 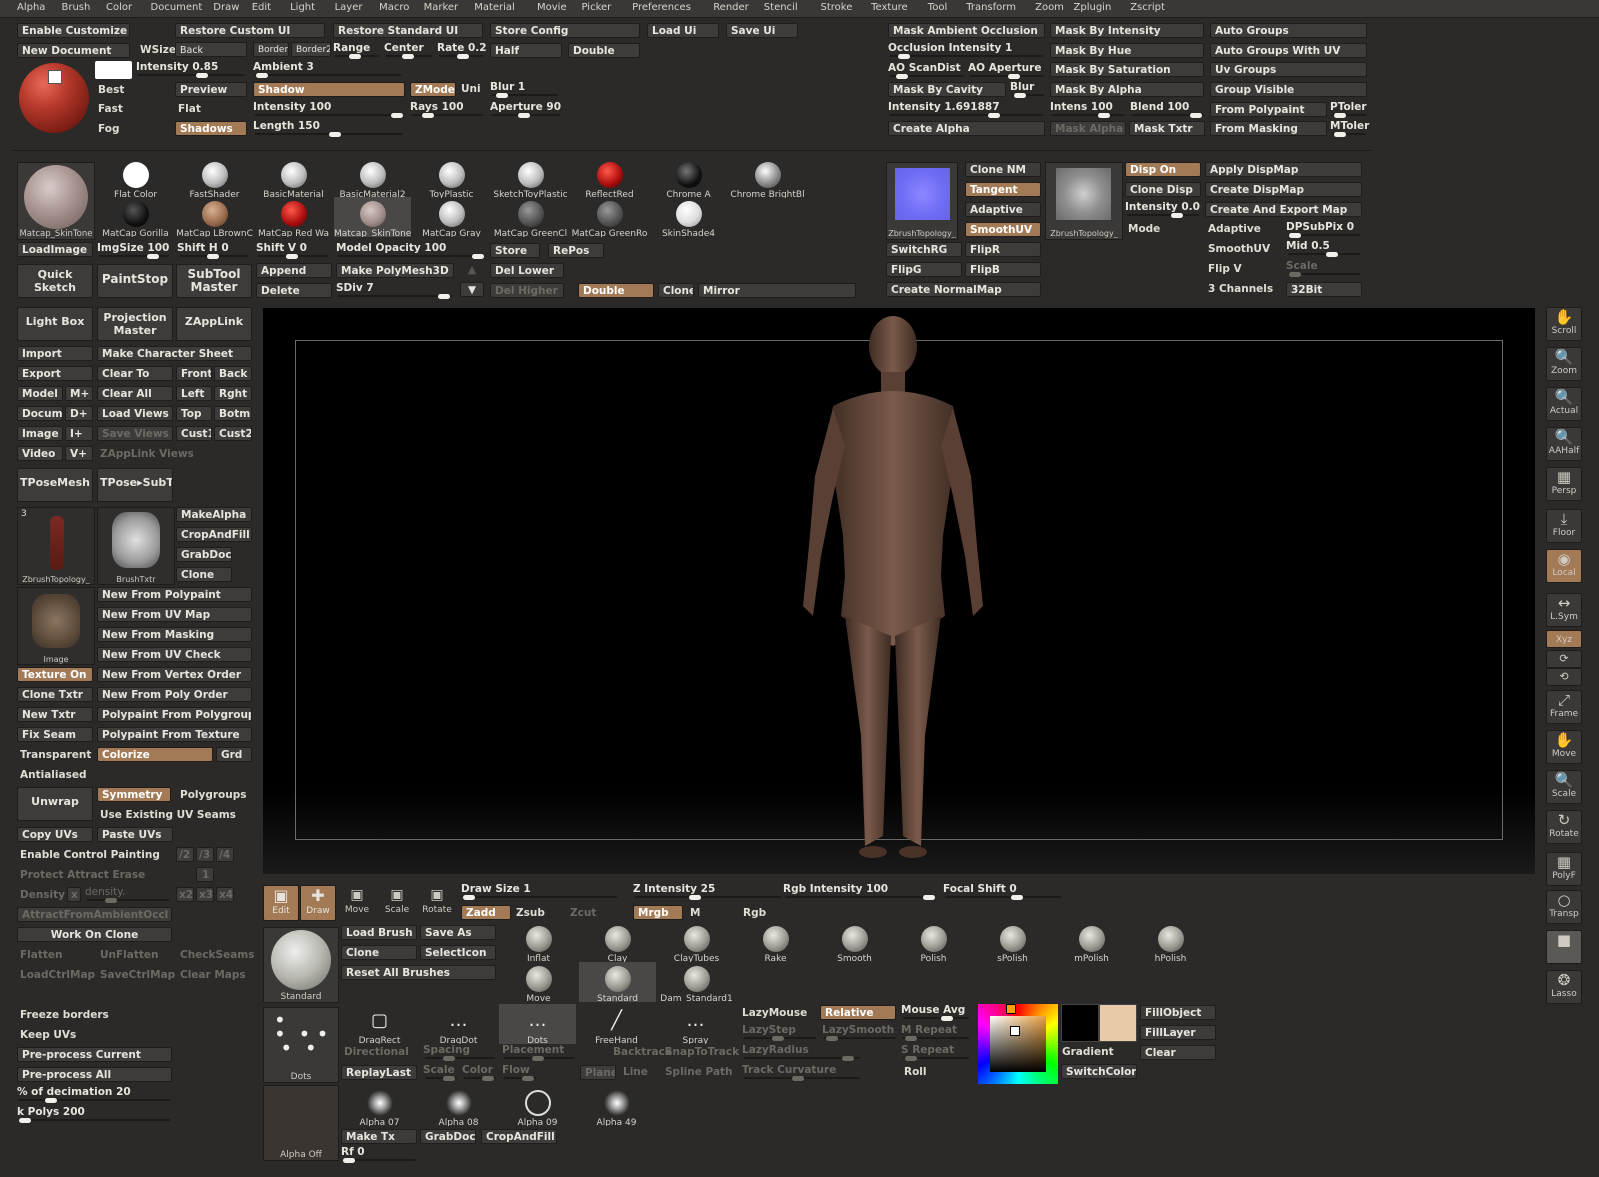 What do you see at coordinates (108, 129) in the screenshot?
I see `fog-label: Fog` at bounding box center [108, 129].